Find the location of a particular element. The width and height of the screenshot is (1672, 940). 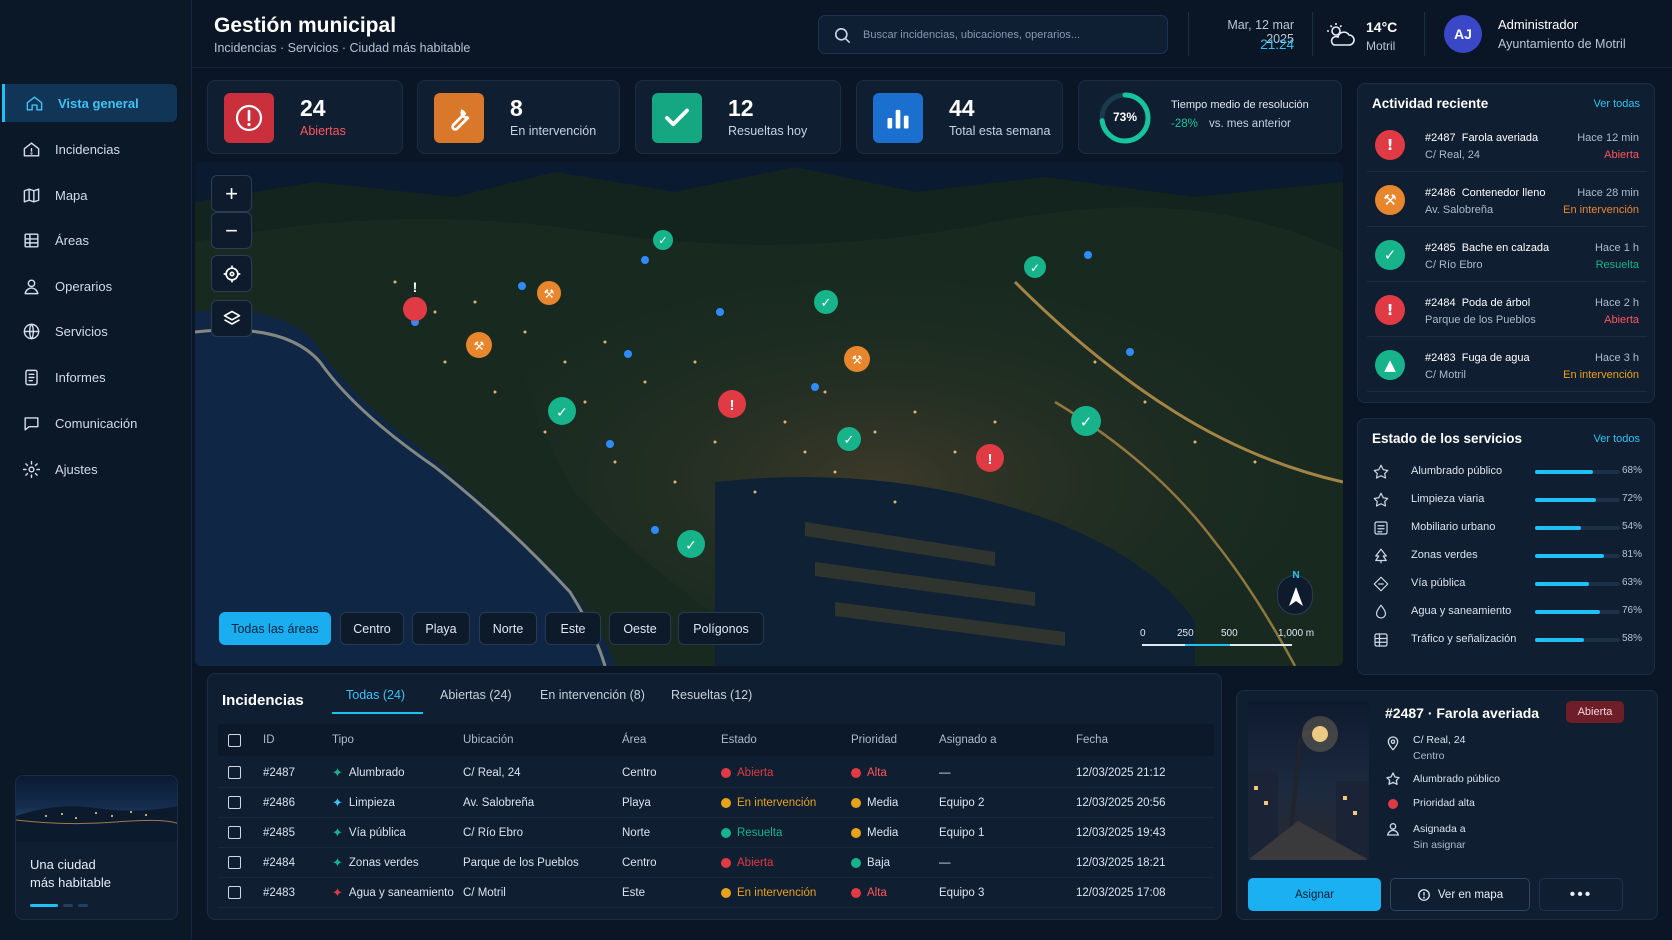

sidebar-item-incidencias: Incidencias is located at coordinates (89, 149).